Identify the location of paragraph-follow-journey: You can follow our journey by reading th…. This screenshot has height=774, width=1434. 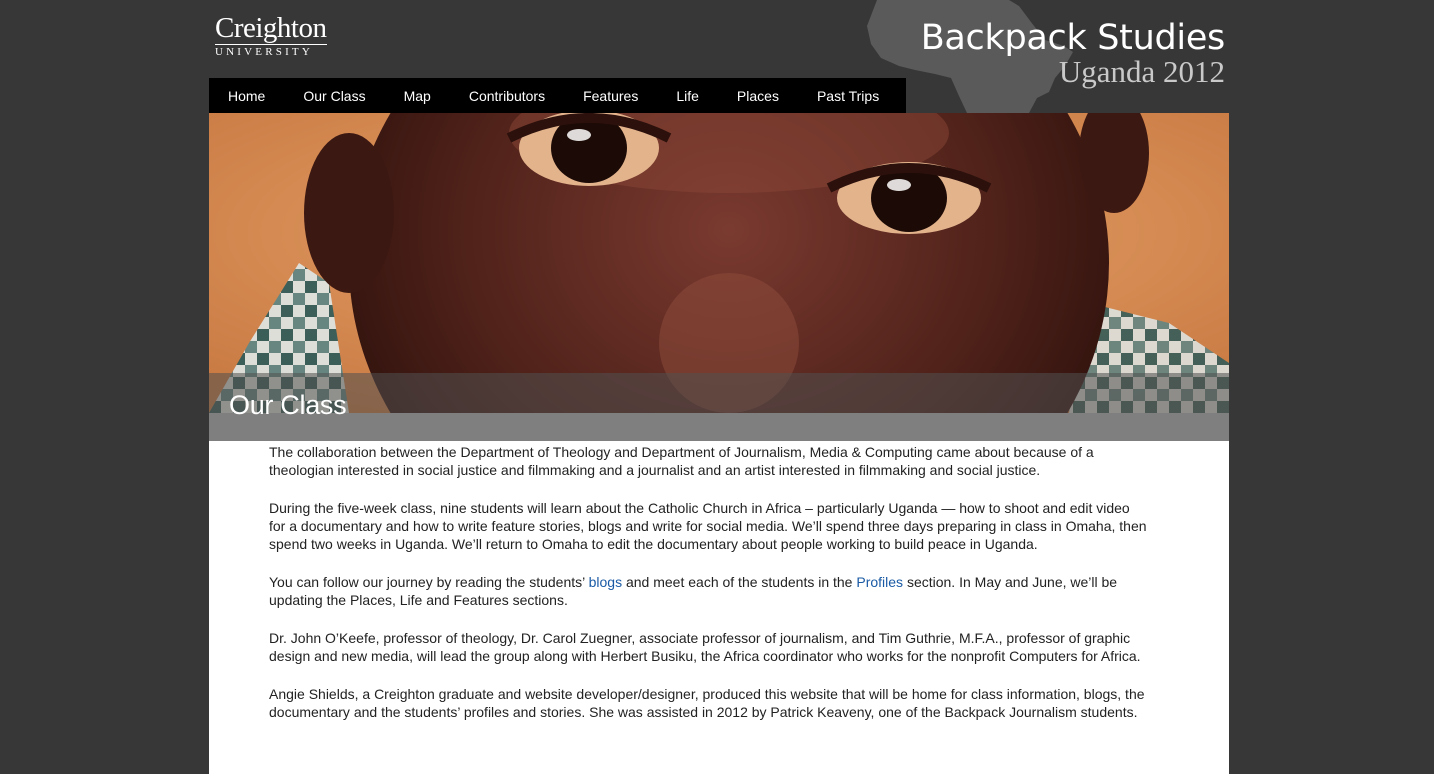
(709, 591).